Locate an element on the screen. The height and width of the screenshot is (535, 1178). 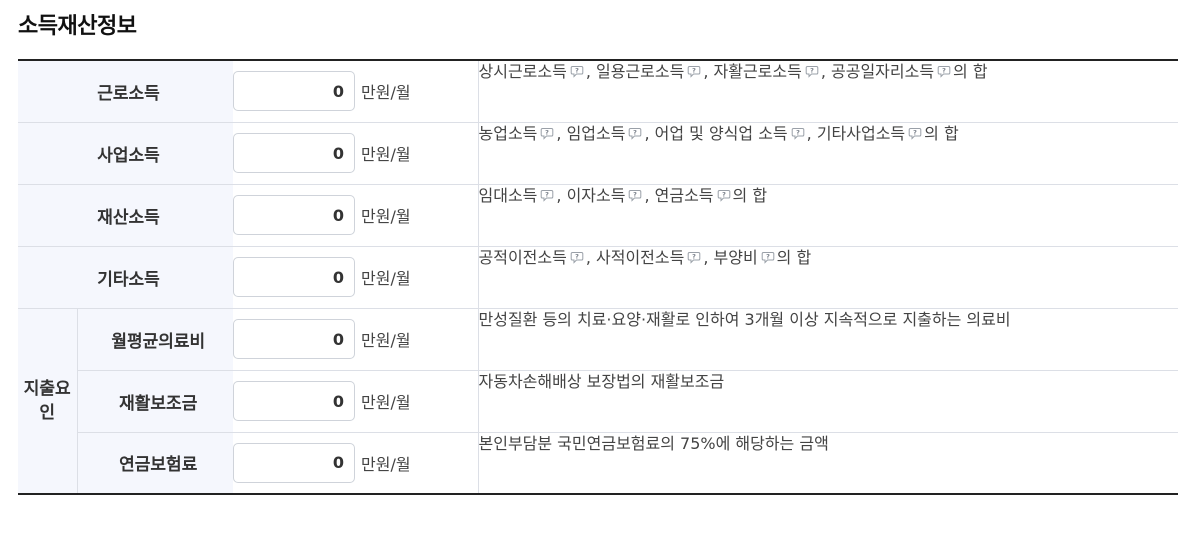
row-description: 자동차손해배상 보장법의 재활보조금 is located at coordinates (828, 401).